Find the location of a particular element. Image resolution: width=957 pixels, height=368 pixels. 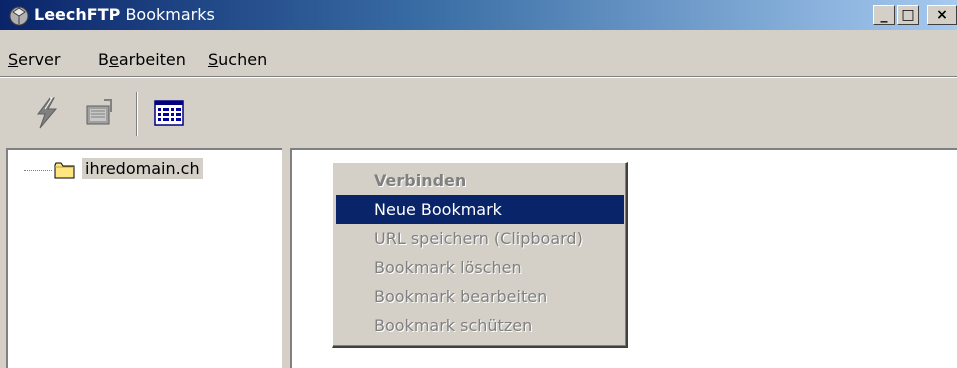

menu-server: Server is located at coordinates (34, 59).